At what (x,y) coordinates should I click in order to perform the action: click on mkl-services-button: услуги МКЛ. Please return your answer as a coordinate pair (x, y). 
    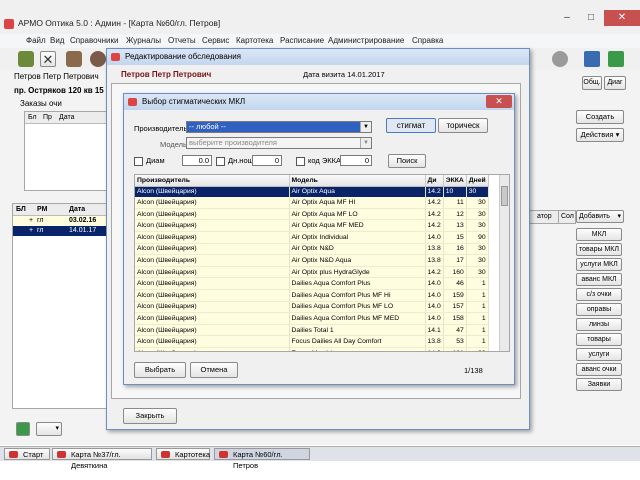
    Looking at the image, I should click on (599, 264).